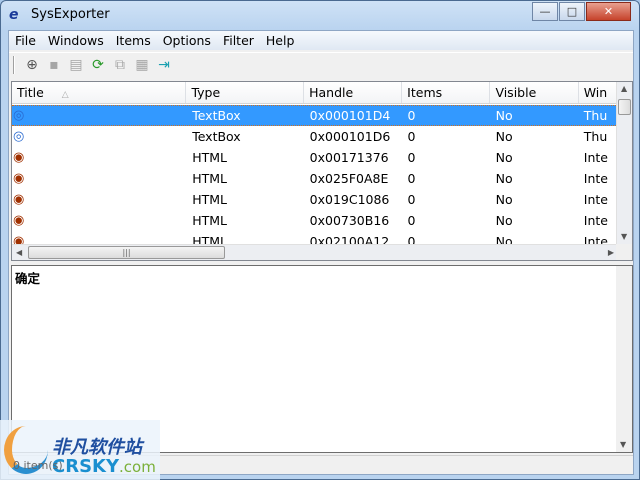  I want to click on refresh-icon: ⟳, so click(98, 65).